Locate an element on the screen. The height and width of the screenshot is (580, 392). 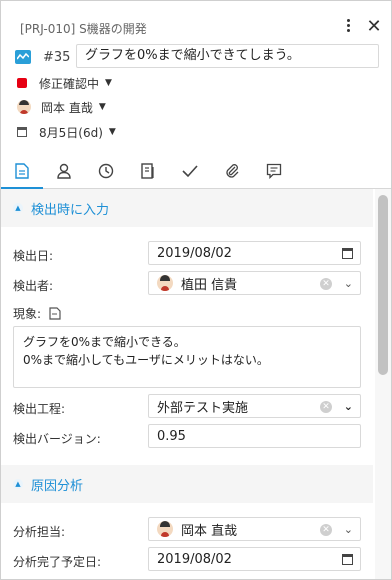
tab-details is located at coordinates (22, 171).